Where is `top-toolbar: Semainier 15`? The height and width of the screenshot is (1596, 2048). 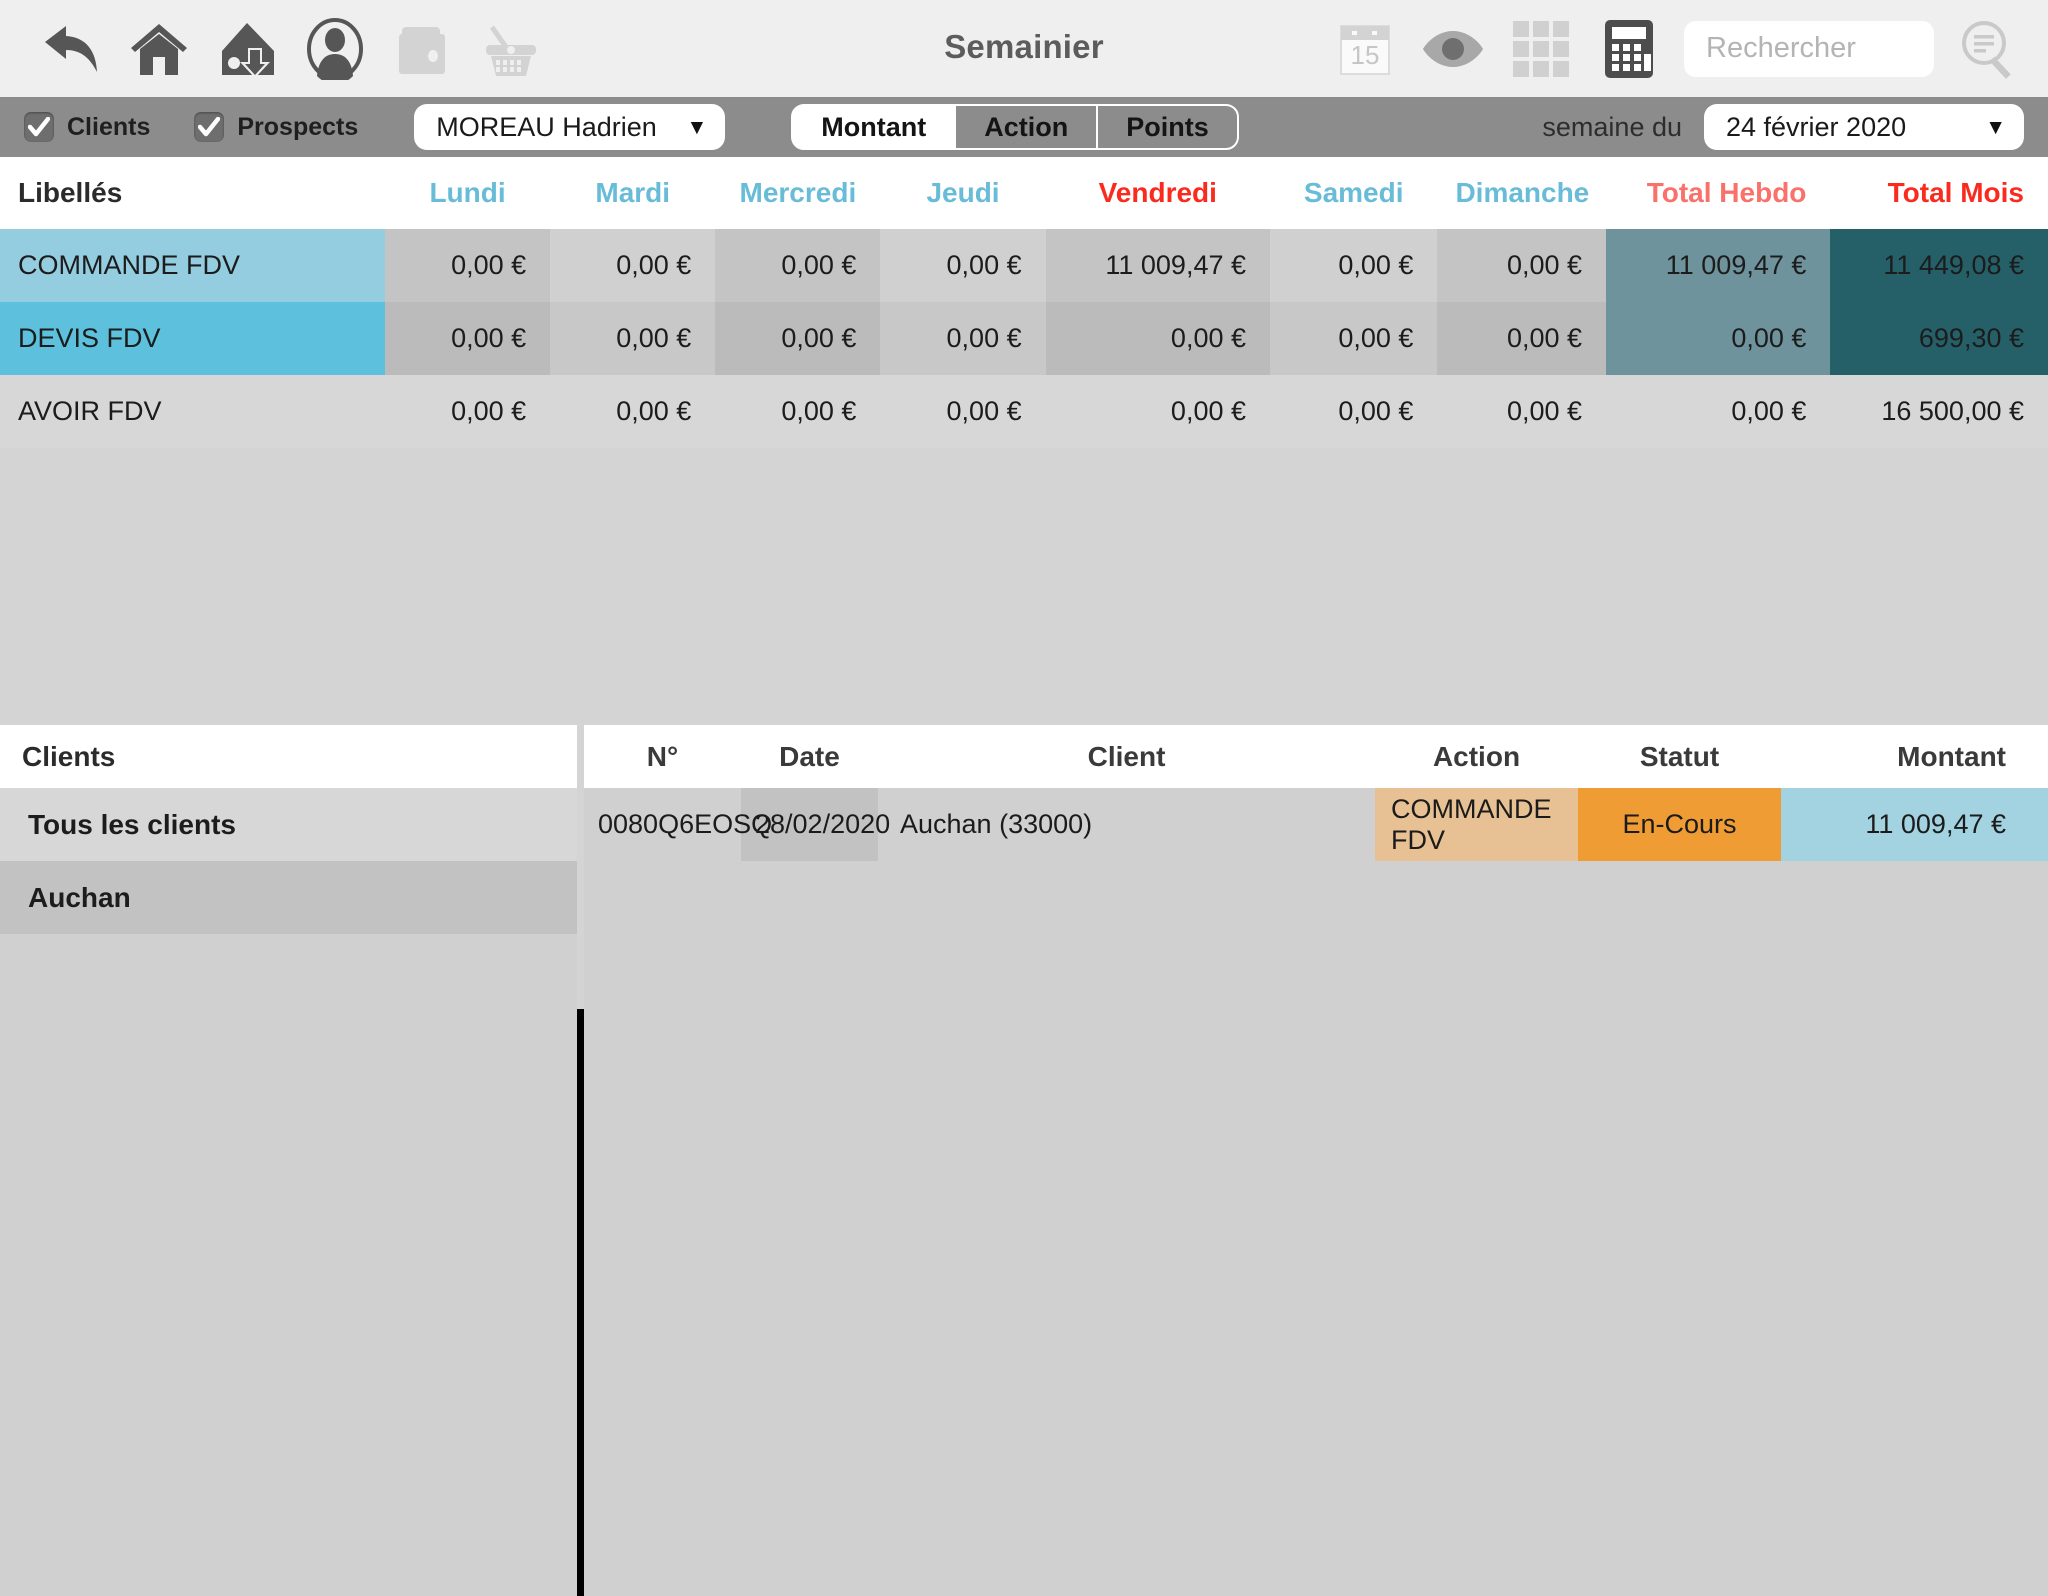 top-toolbar: Semainier 15 is located at coordinates (1024, 48).